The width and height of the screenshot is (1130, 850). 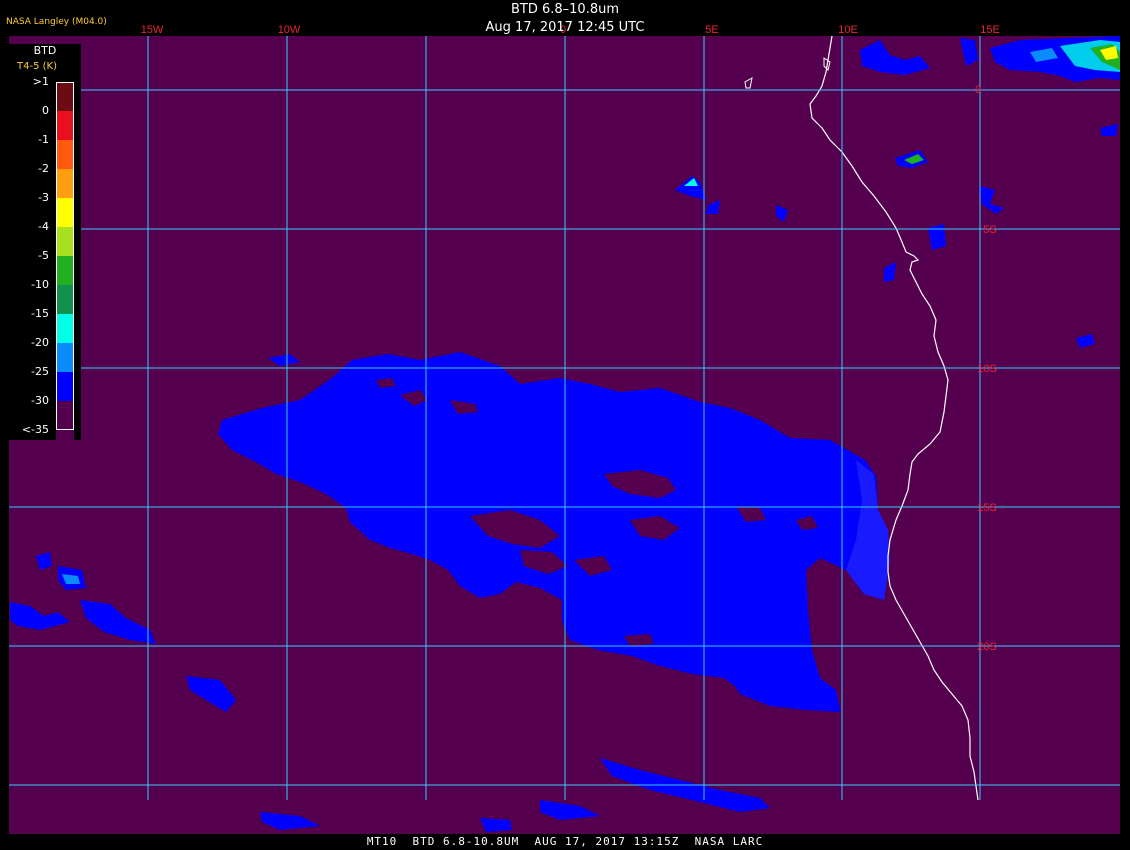 I want to click on credit-label: NASA Langley (M04.0), so click(x=56, y=22).